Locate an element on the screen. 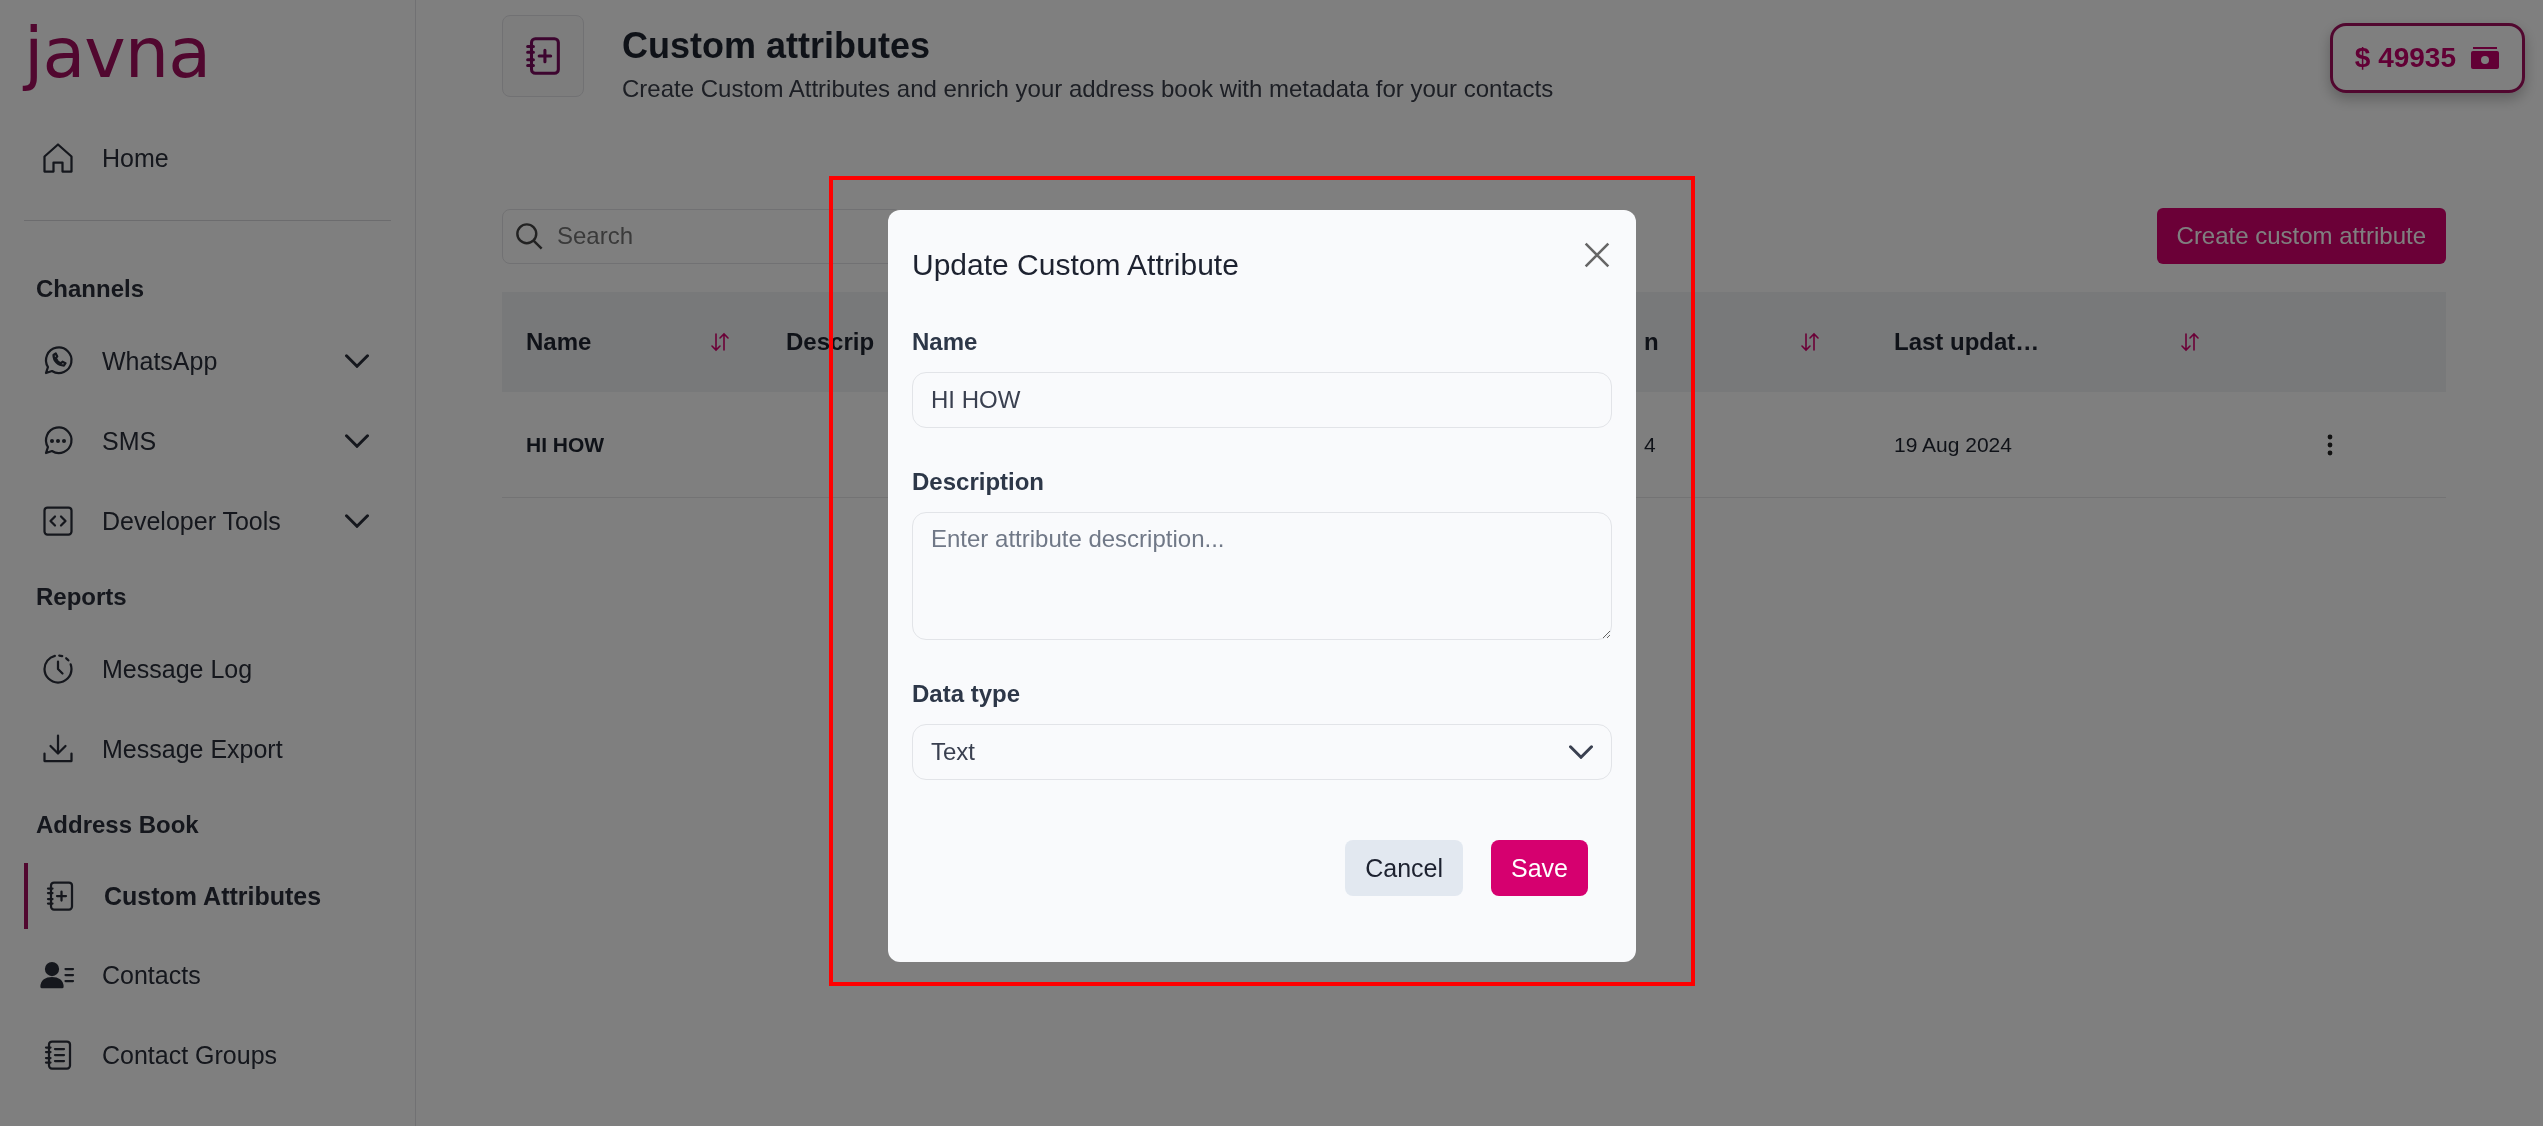  cancel-button: Cancel is located at coordinates (1404, 868).